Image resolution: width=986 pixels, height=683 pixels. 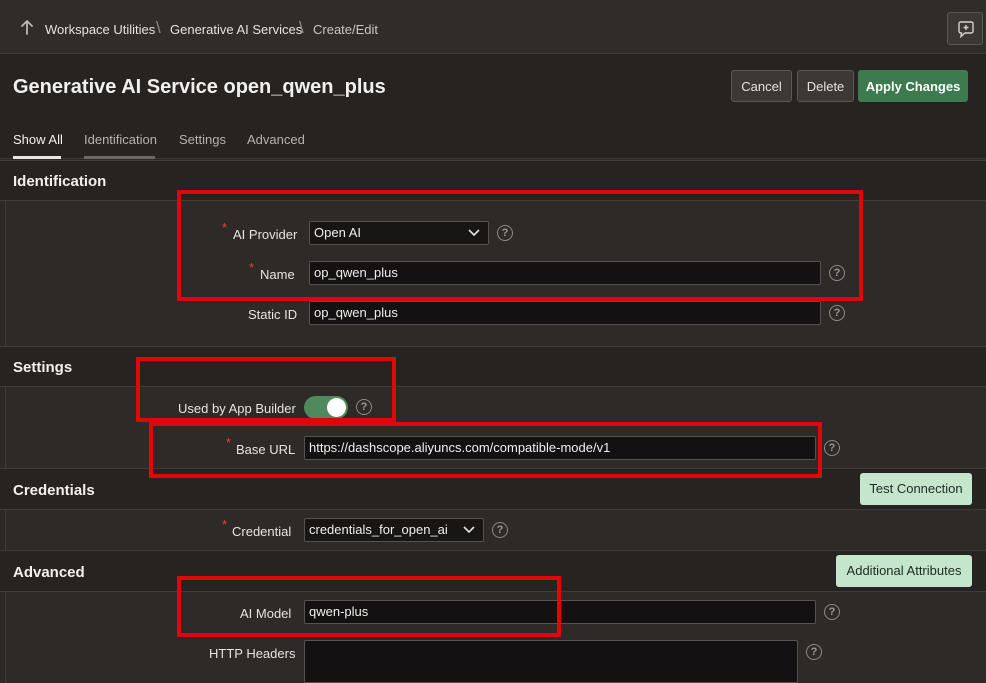 I want to click on http-headers-textarea, so click(x=551, y=661).